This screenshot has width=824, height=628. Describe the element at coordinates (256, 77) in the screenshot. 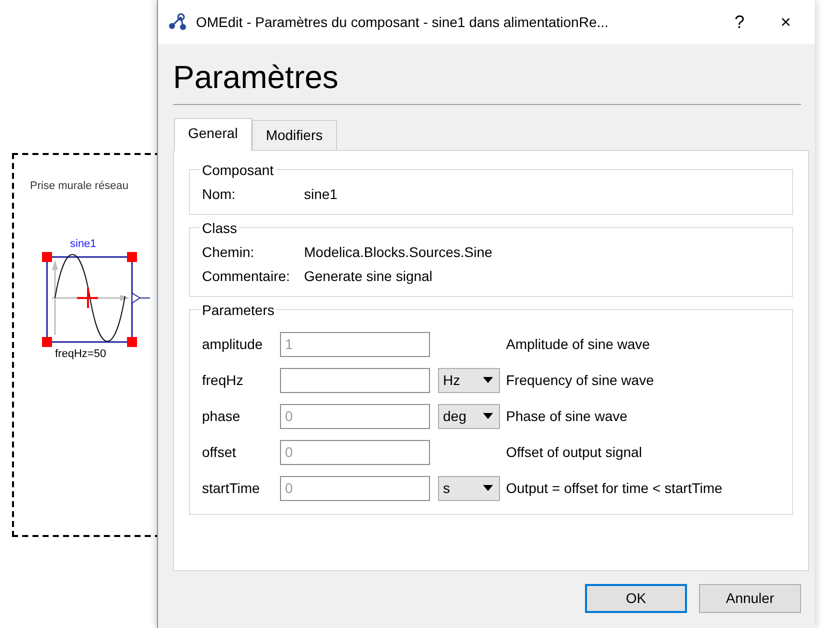

I see `dialog-heading: Paramètres` at that location.